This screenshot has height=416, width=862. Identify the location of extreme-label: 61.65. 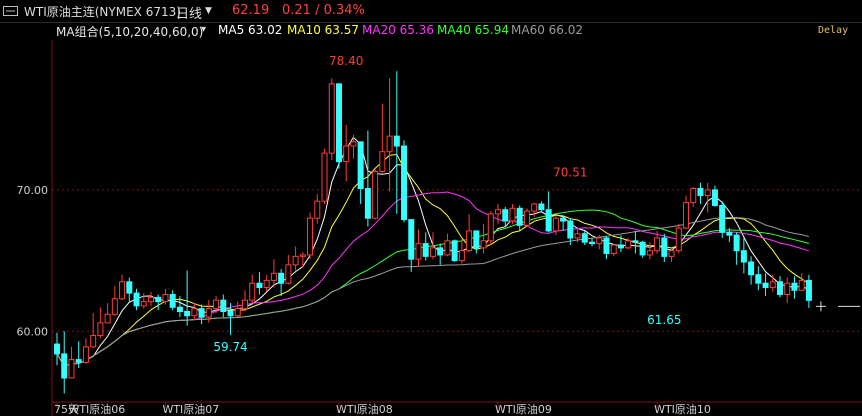
(664, 320).